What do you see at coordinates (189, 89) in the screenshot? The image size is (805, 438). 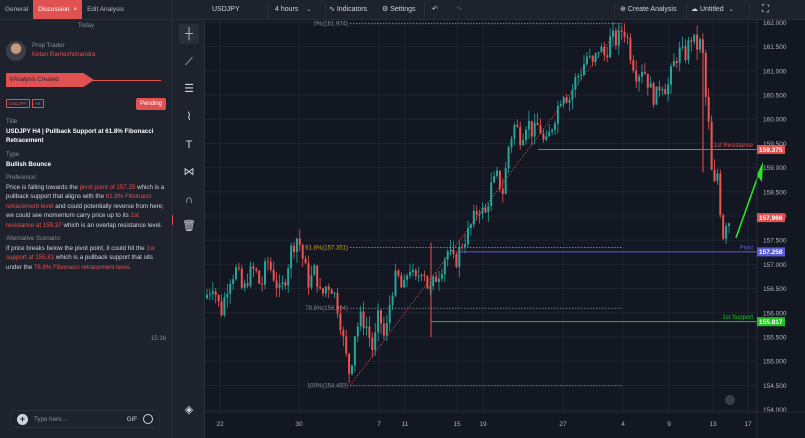 I see `fib-tool: ☰` at bounding box center [189, 89].